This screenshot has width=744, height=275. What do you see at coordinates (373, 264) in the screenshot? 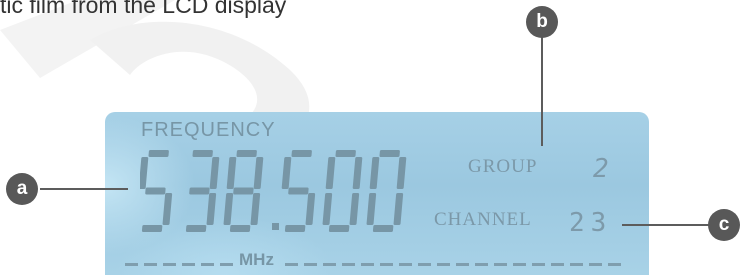
I see `segment-dash-row` at bounding box center [373, 264].